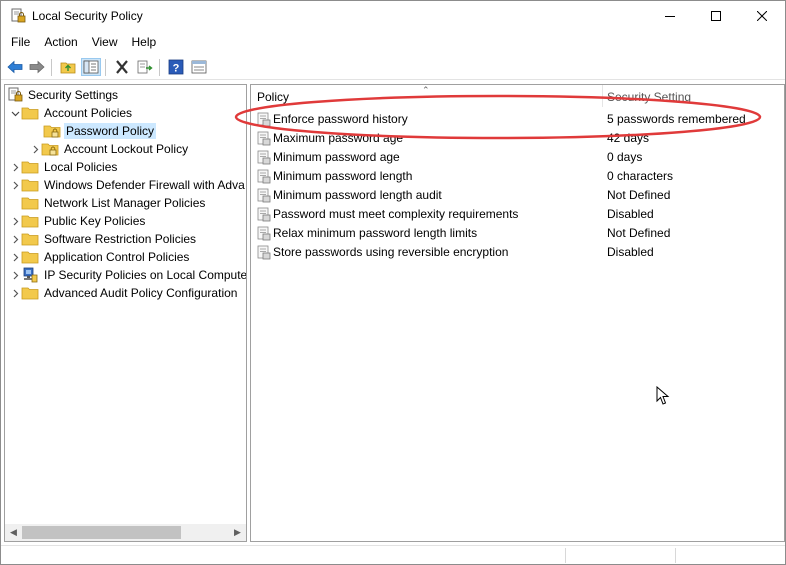  What do you see at coordinates (144, 42) in the screenshot?
I see `menu-help: Help` at bounding box center [144, 42].